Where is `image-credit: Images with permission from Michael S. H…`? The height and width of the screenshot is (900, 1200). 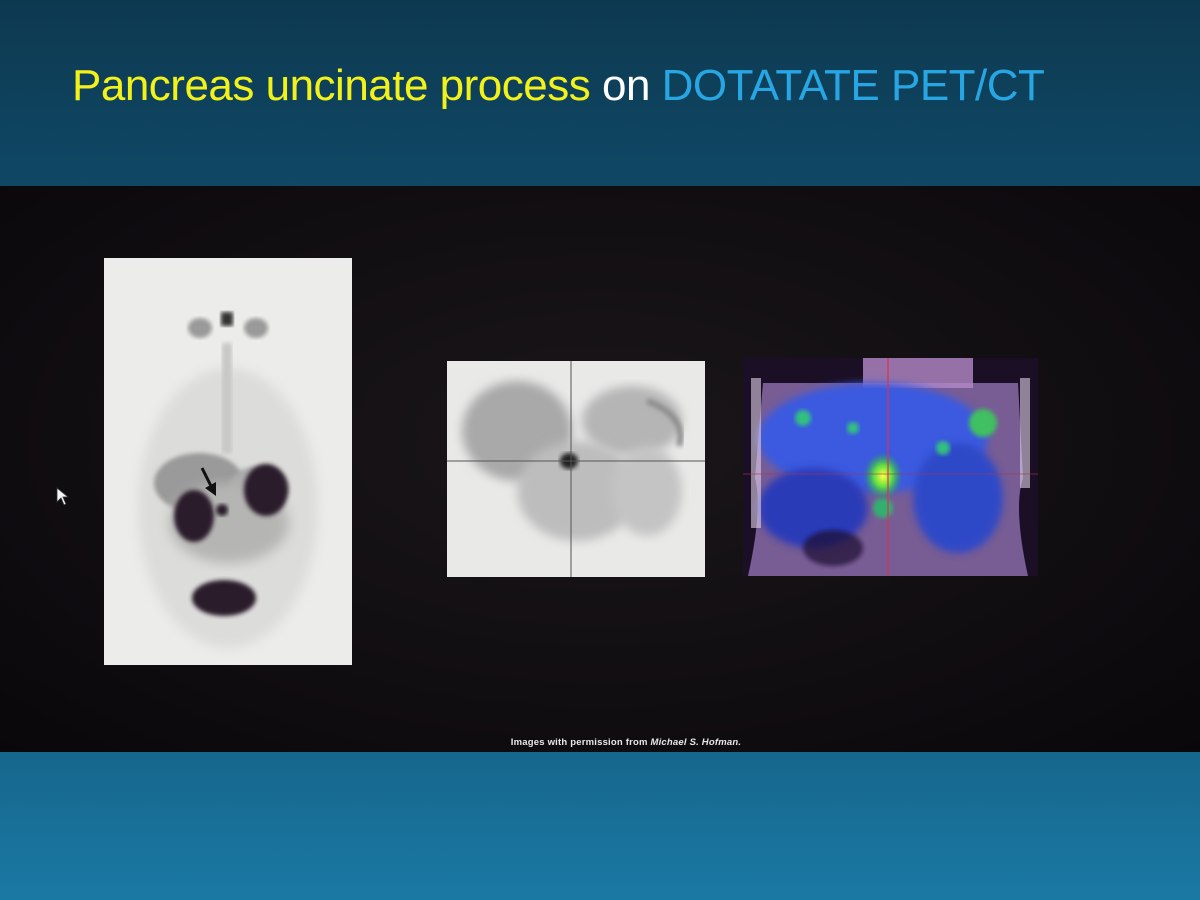
image-credit: Images with permission from Michael S. H… is located at coordinates (600, 742).